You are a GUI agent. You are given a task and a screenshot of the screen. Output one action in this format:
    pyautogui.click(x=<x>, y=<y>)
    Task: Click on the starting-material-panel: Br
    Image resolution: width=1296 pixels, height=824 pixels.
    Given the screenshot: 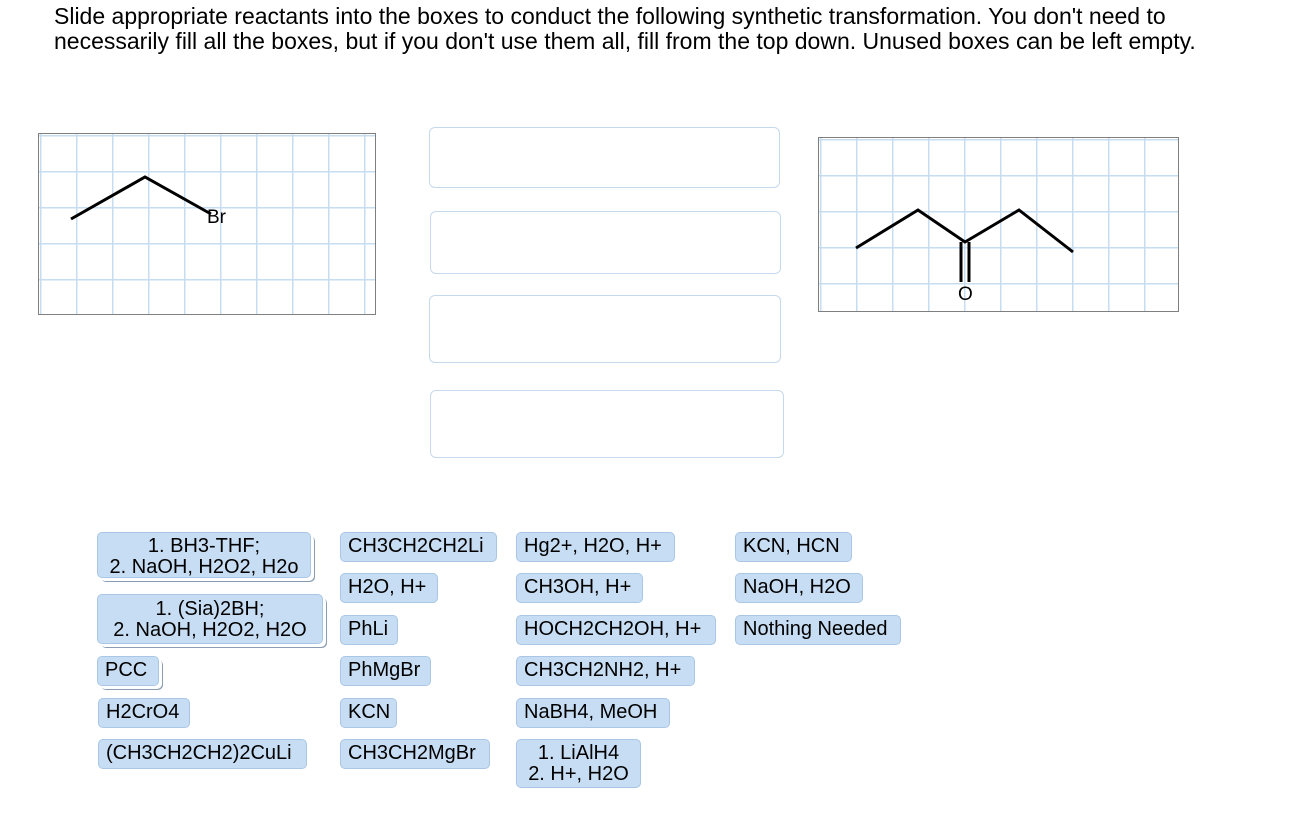 What is the action you would take?
    pyautogui.click(x=207, y=224)
    